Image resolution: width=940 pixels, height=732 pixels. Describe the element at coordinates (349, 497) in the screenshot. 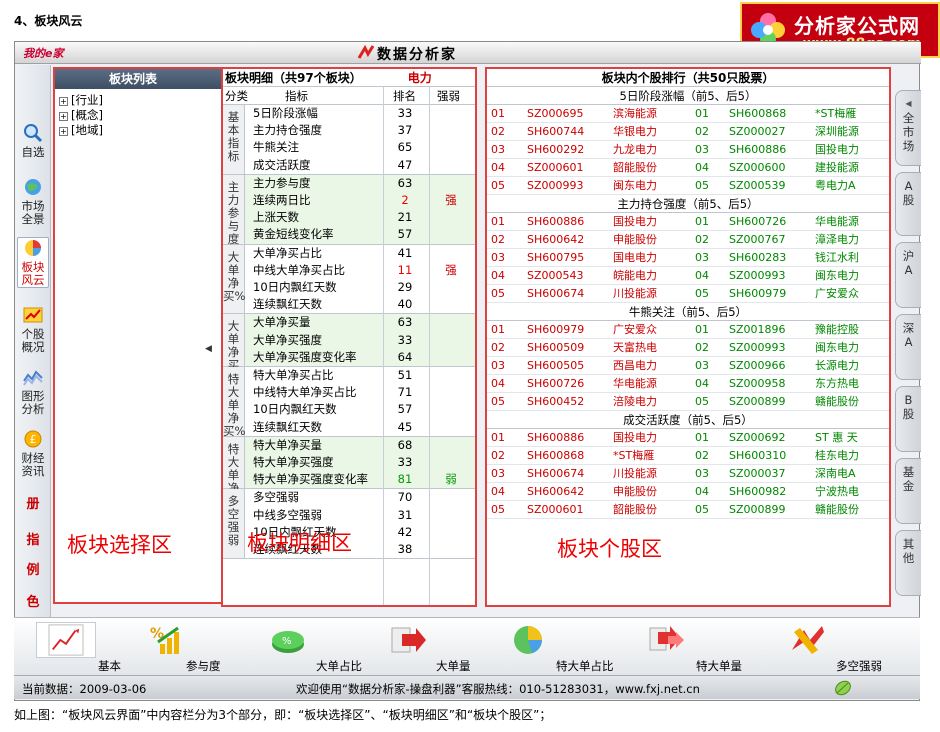

I see `indicator-row: 多空强弱 70` at that location.